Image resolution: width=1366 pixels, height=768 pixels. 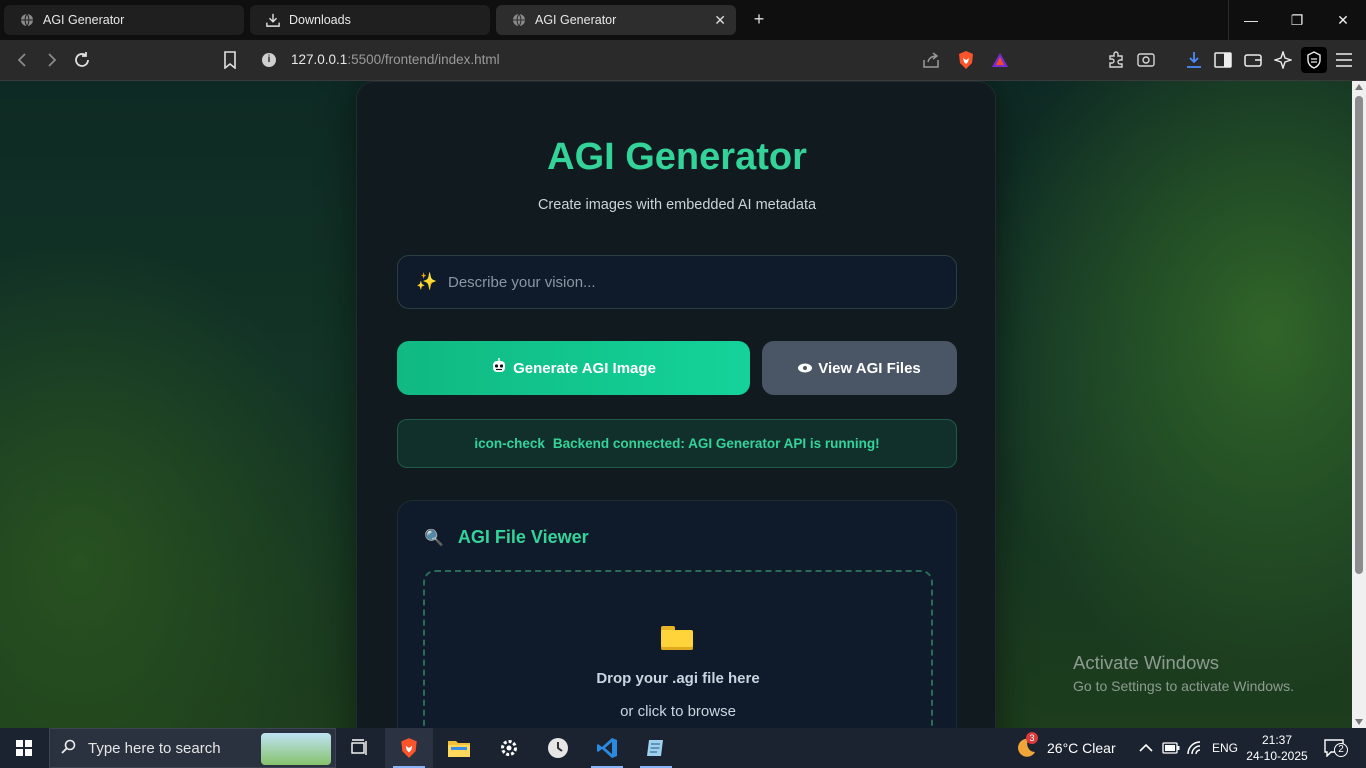 I want to click on leo-ai-icon, so click(x=1283, y=60).